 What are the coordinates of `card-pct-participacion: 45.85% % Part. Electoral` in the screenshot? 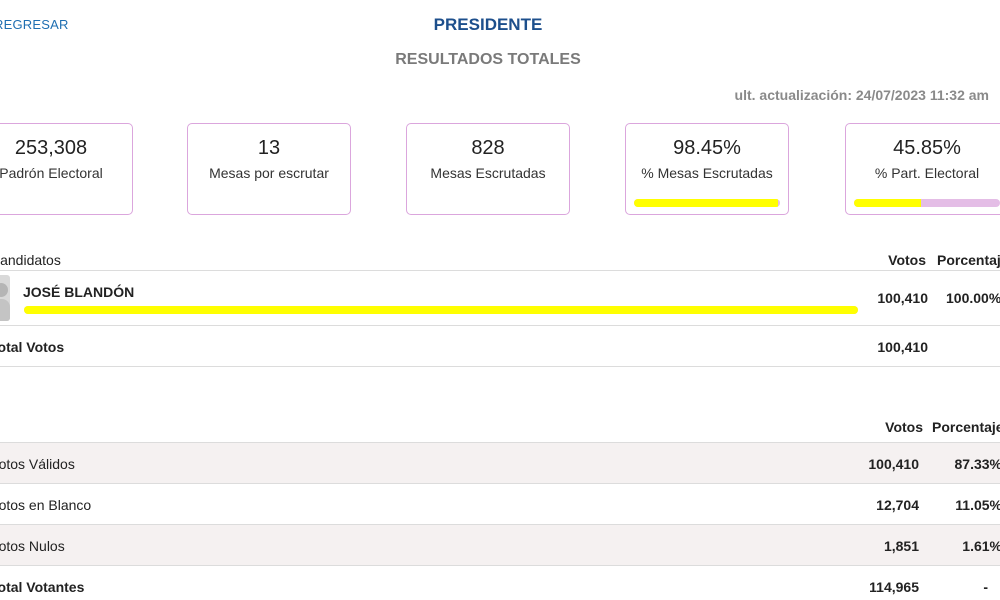 It's located at (922, 169).